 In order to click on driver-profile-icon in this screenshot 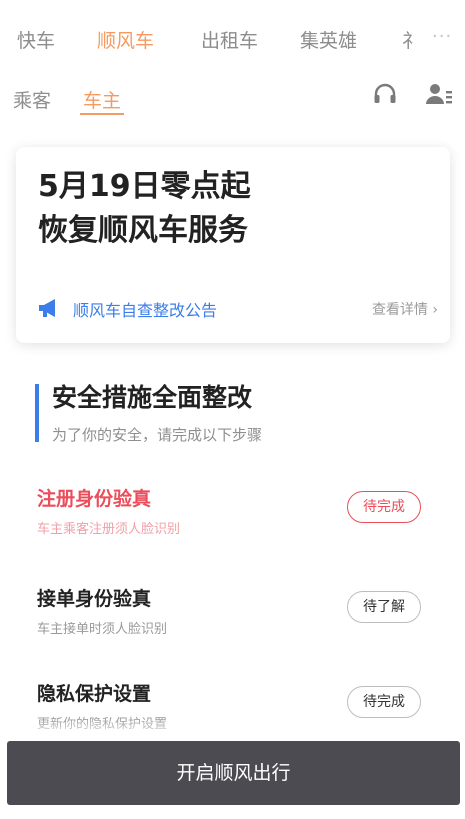, I will do `click(439, 97)`.